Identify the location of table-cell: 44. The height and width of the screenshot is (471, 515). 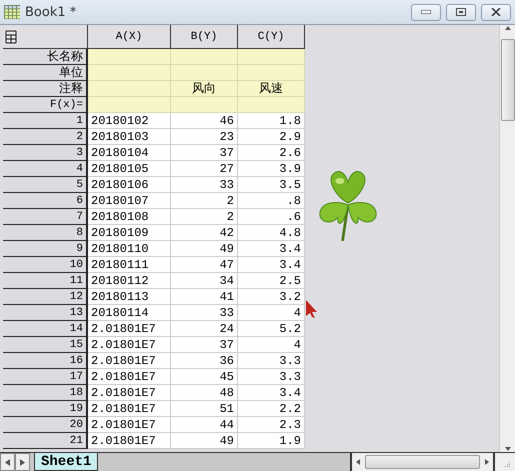
(204, 425).